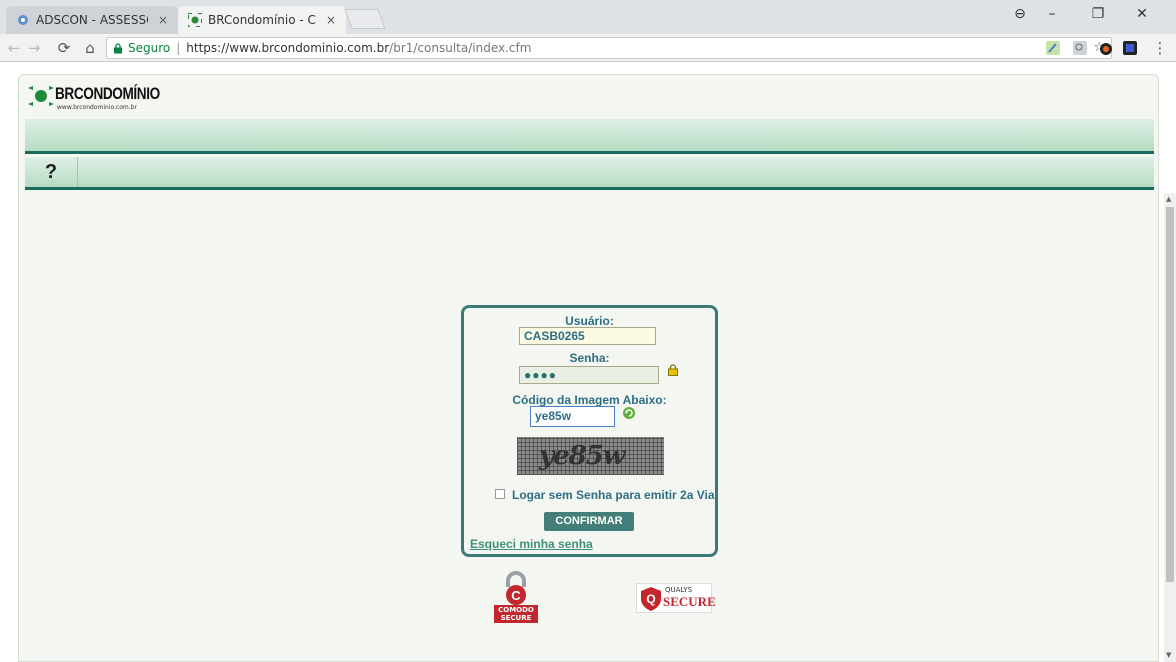  What do you see at coordinates (572, 416) in the screenshot?
I see `code-input: ye85w` at bounding box center [572, 416].